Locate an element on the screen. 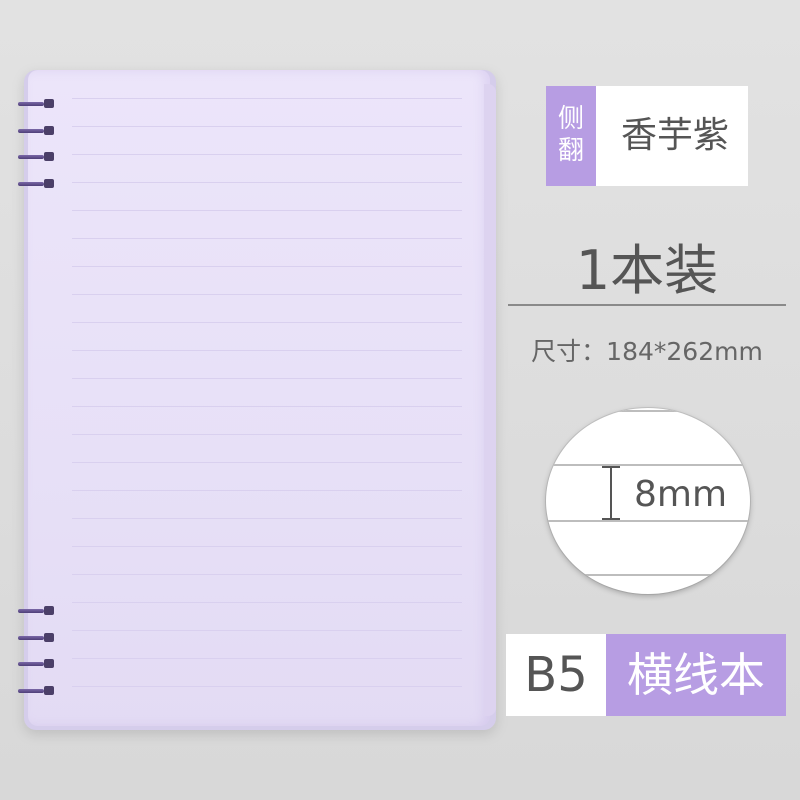 The width and height of the screenshot is (800, 800). divider is located at coordinates (647, 305).